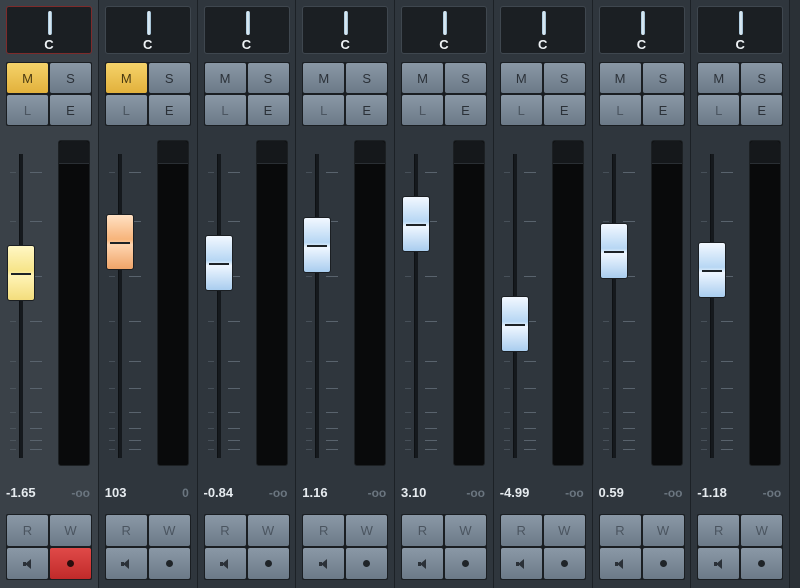 The width and height of the screenshot is (800, 588). Describe the element at coordinates (148, 294) in the screenshot. I see `channel-strip: C M S L E 103 0 R W` at that location.